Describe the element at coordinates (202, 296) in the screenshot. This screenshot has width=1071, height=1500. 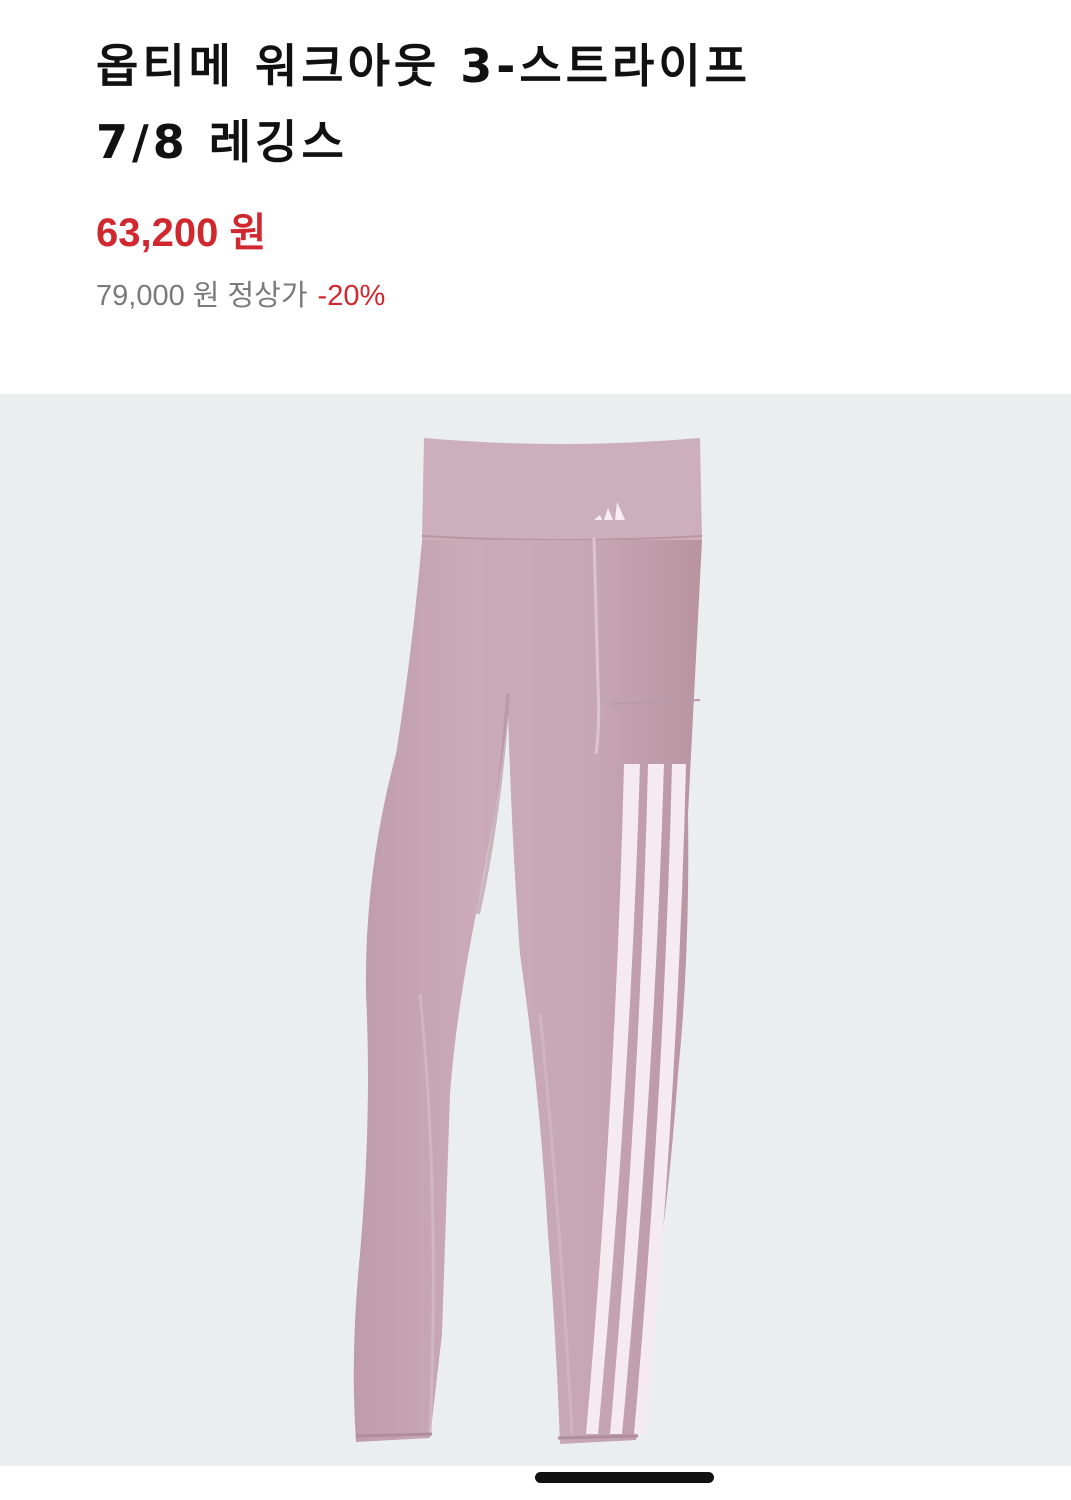
I see `original-price: 79,000 원 정상가` at that location.